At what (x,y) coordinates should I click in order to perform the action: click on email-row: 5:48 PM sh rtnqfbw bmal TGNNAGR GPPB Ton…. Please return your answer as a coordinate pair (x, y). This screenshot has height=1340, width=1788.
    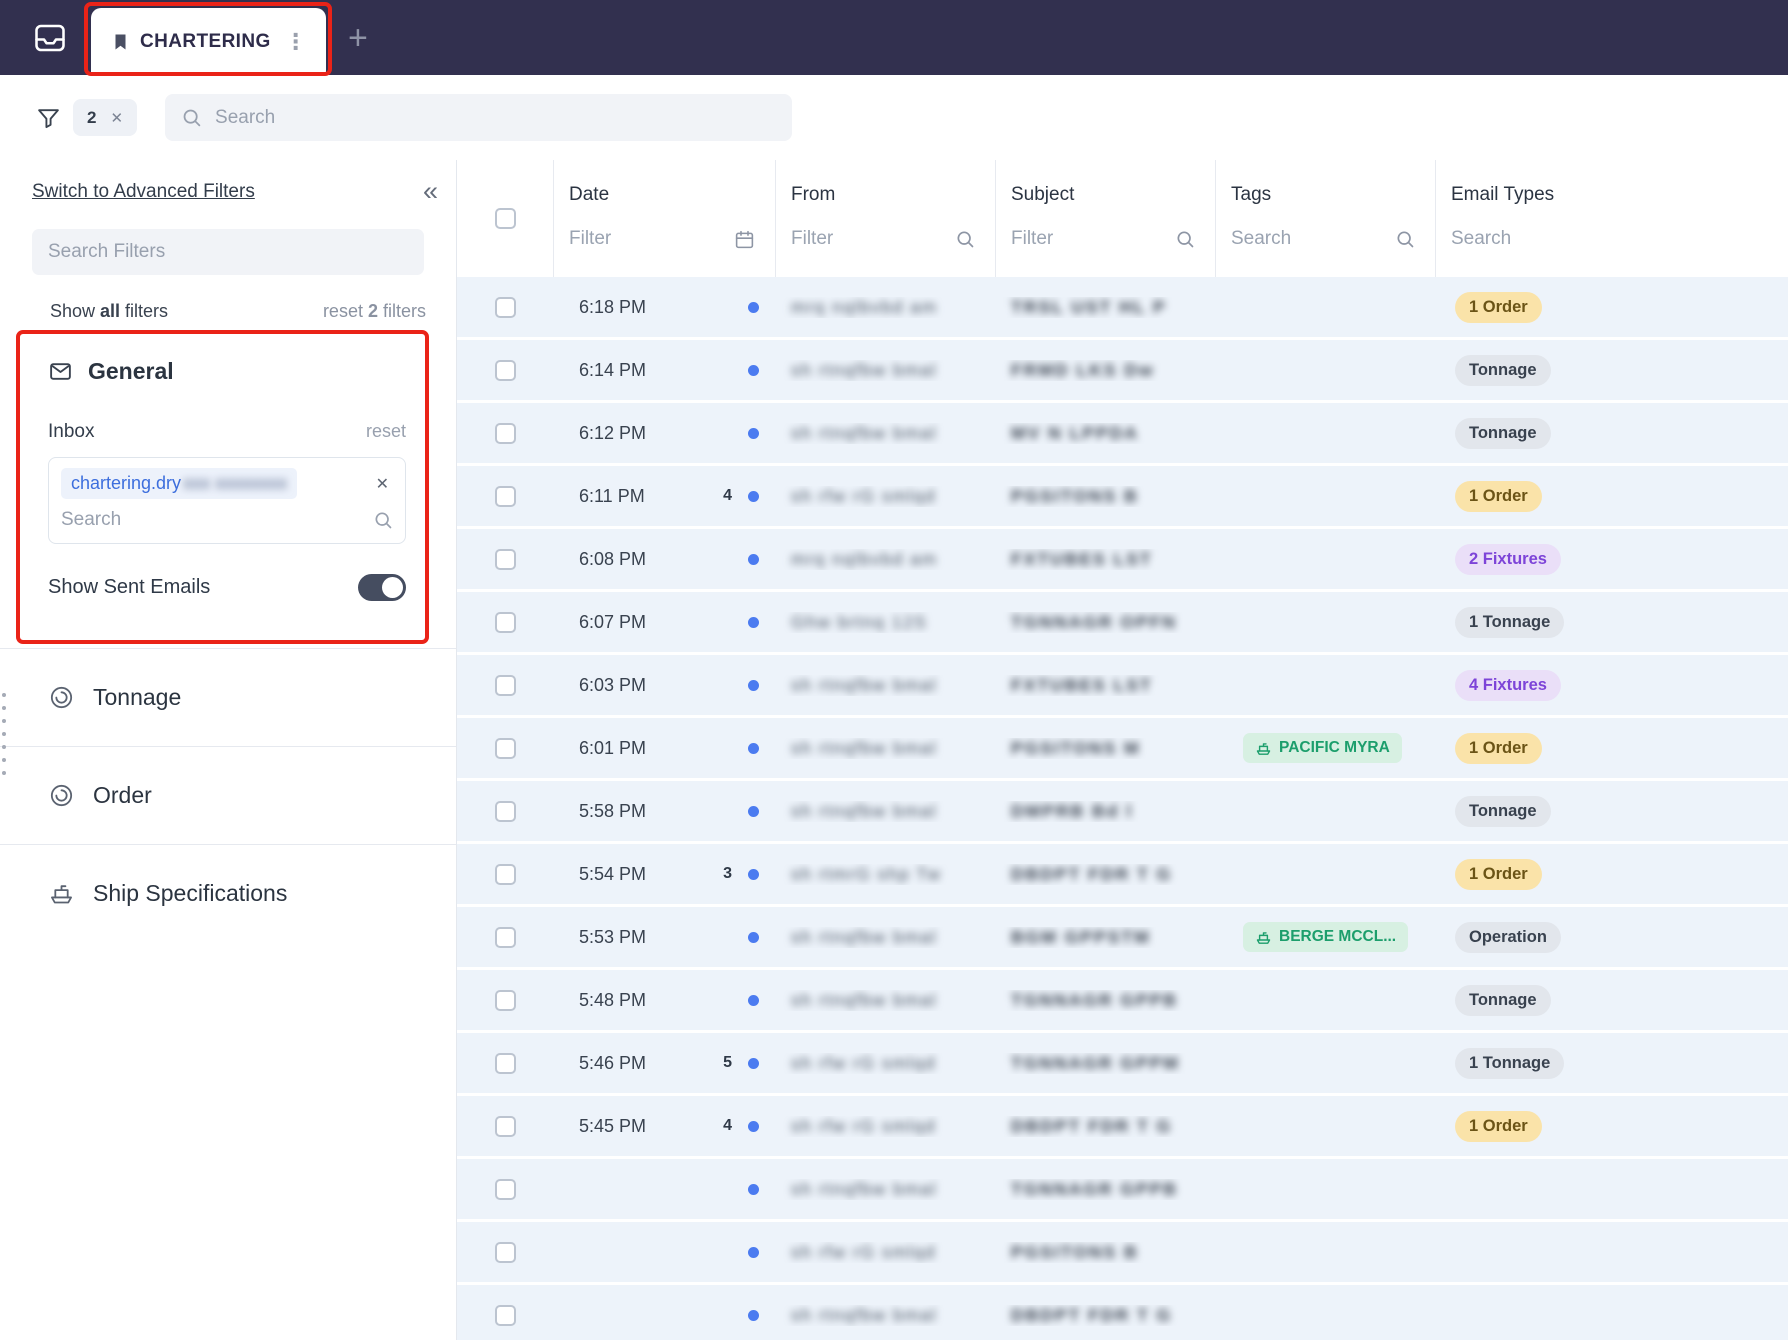
    Looking at the image, I should click on (1122, 1000).